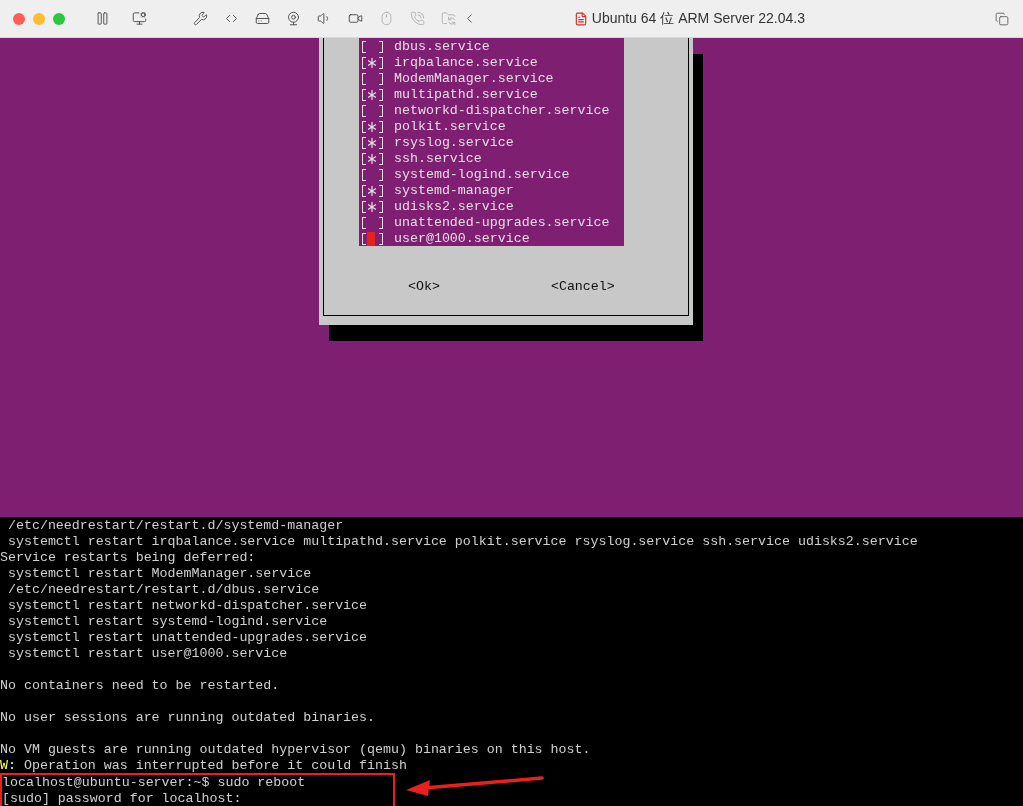 Image resolution: width=1023 pixels, height=806 pixels. What do you see at coordinates (167, 621) in the screenshot?
I see `terminal-line: systemctl restart systemd-logind.service` at bounding box center [167, 621].